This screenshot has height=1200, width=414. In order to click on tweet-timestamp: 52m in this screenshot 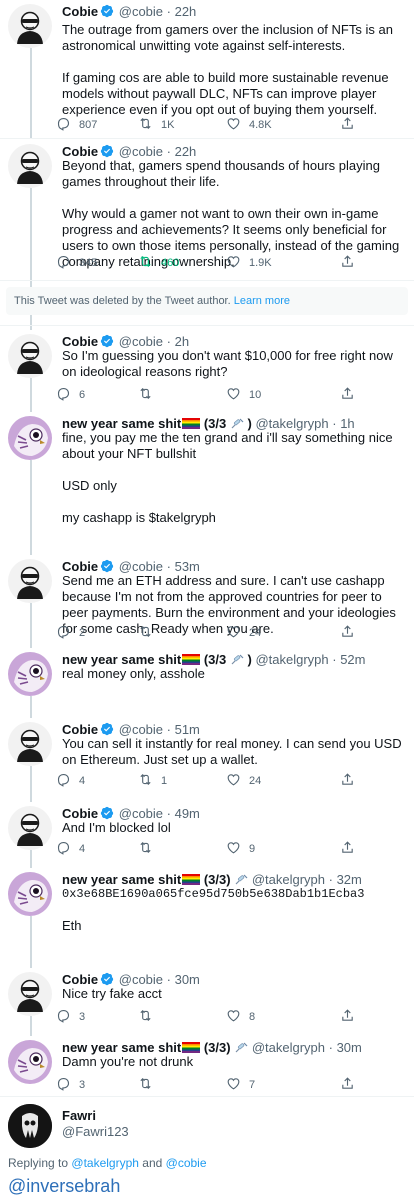, I will do `click(352, 659)`.